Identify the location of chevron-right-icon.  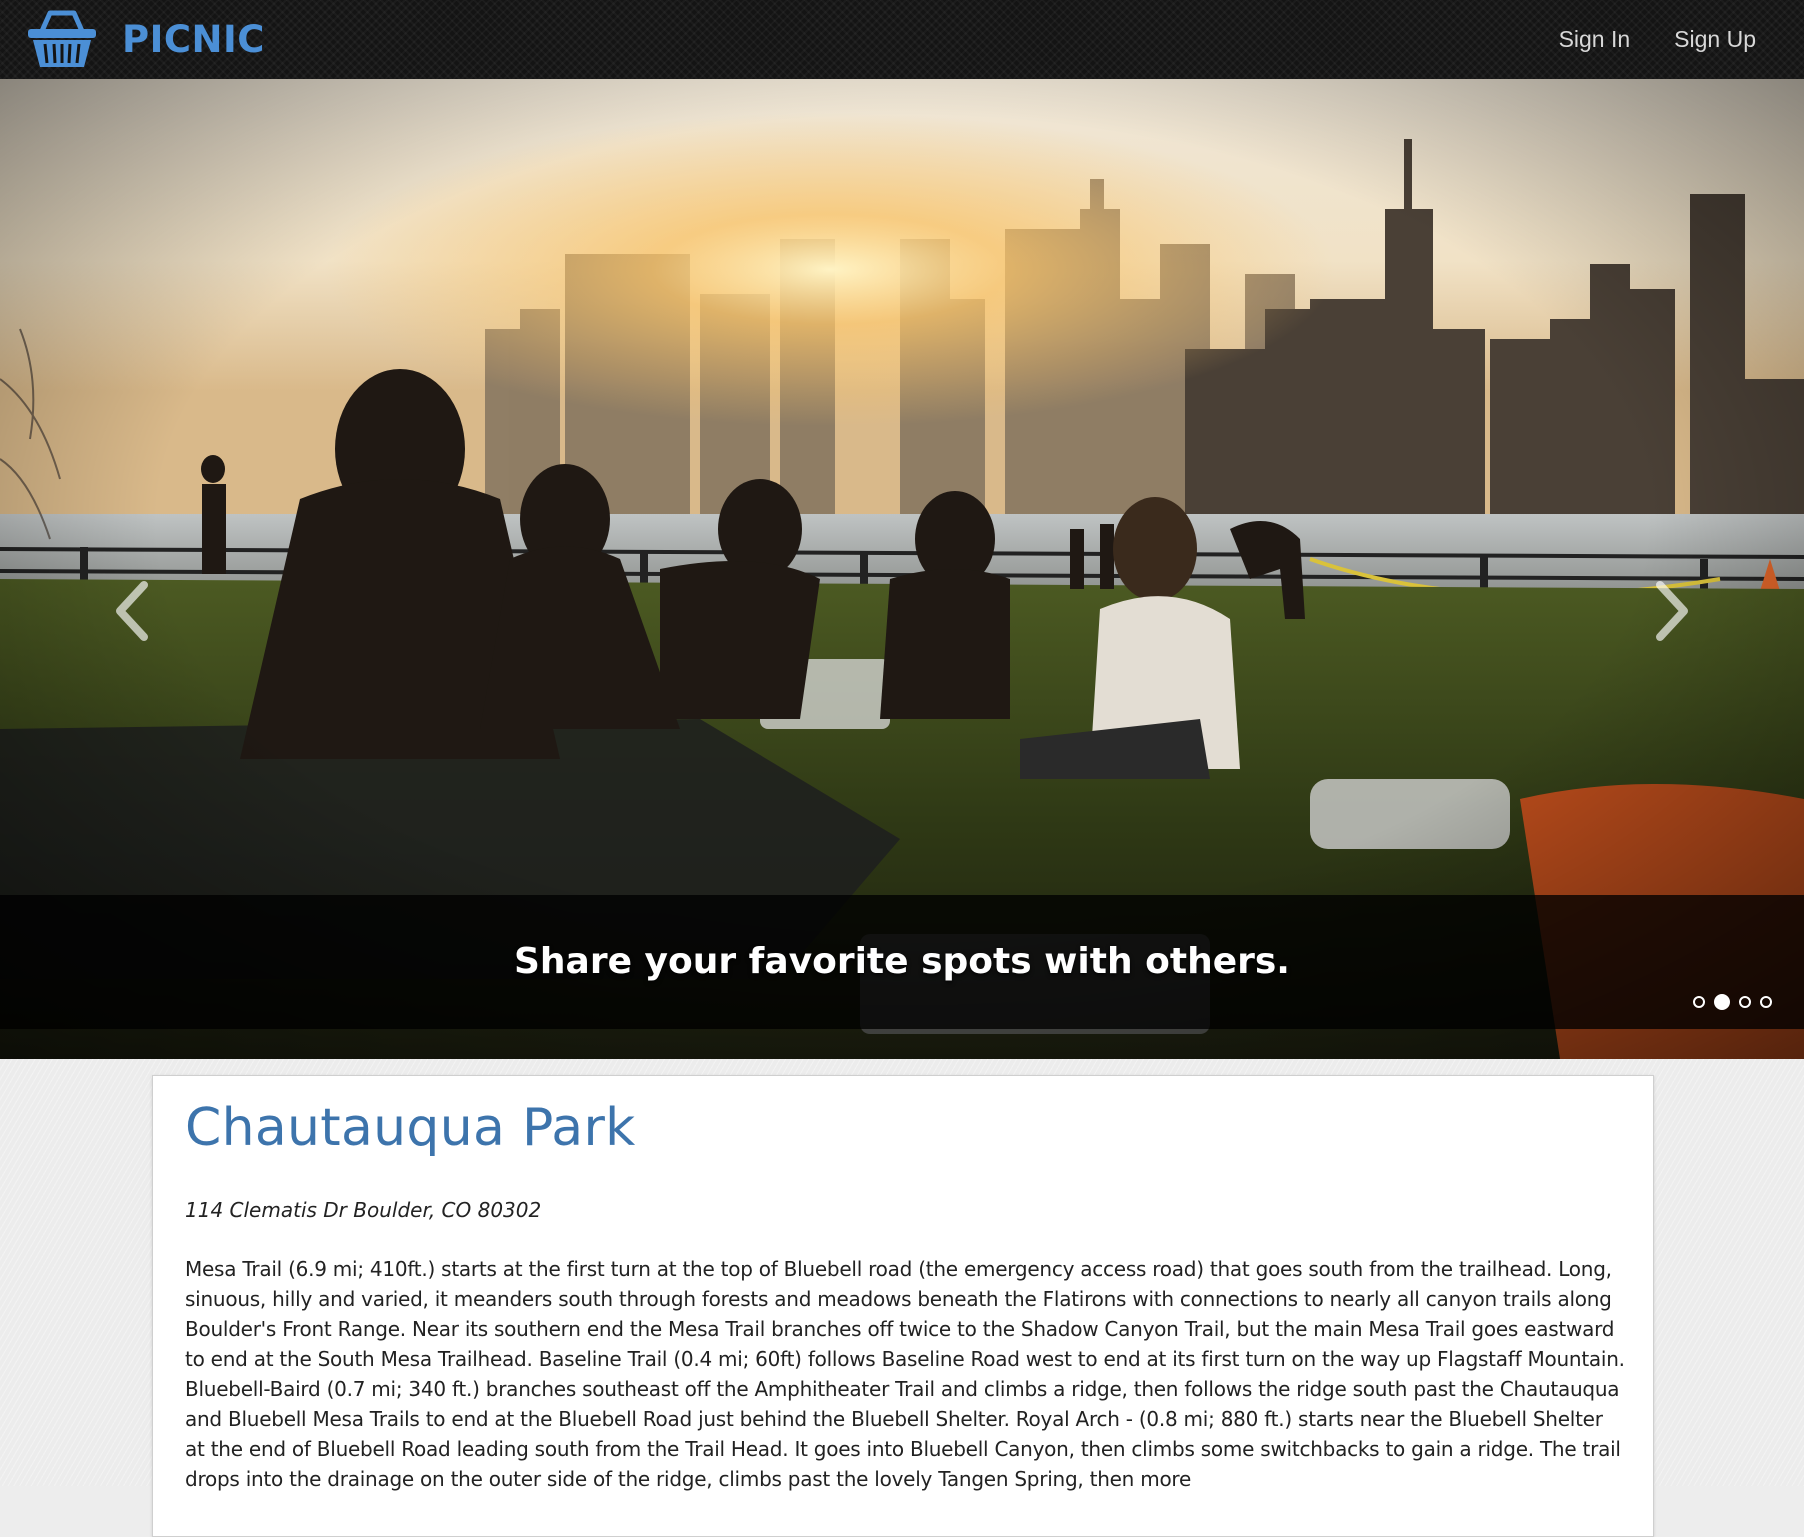
(1670, 611).